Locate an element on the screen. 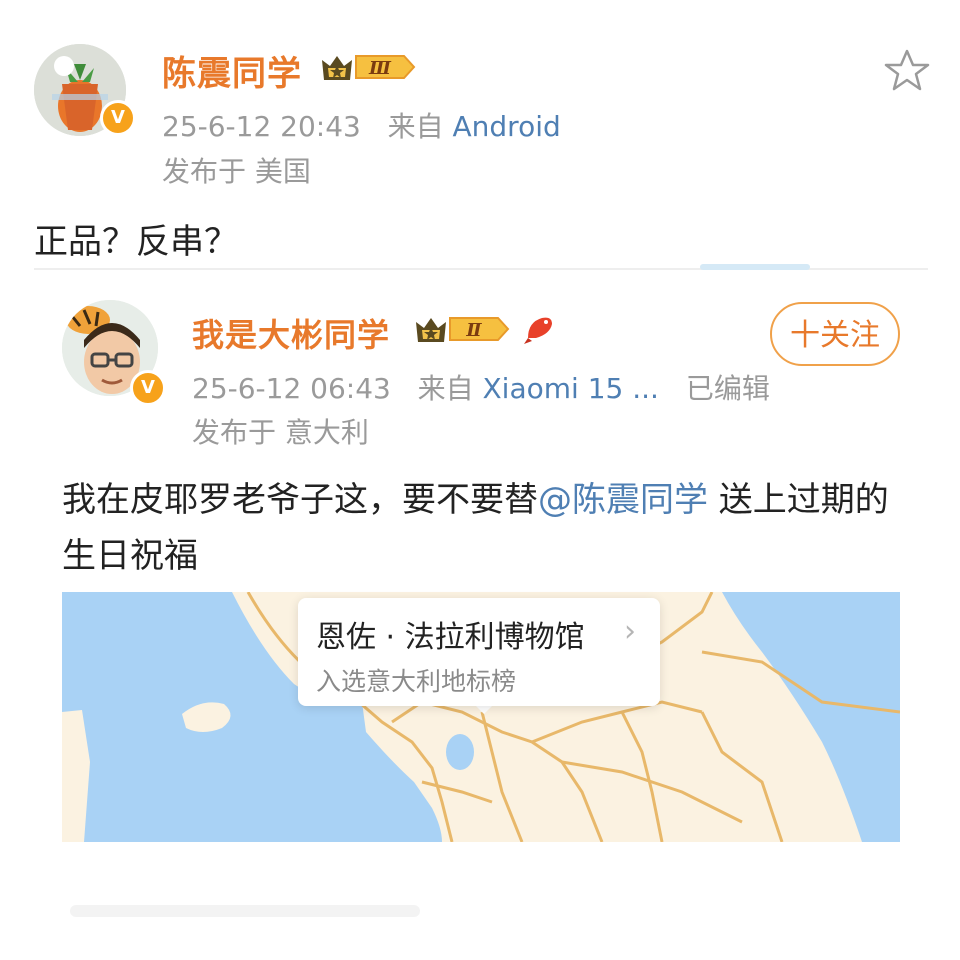 Image resolution: width=960 pixels, height=960 pixels. poi-card: 恩佐 · 法拉利博物馆 › 入选意大利地标榜 is located at coordinates (479, 652).